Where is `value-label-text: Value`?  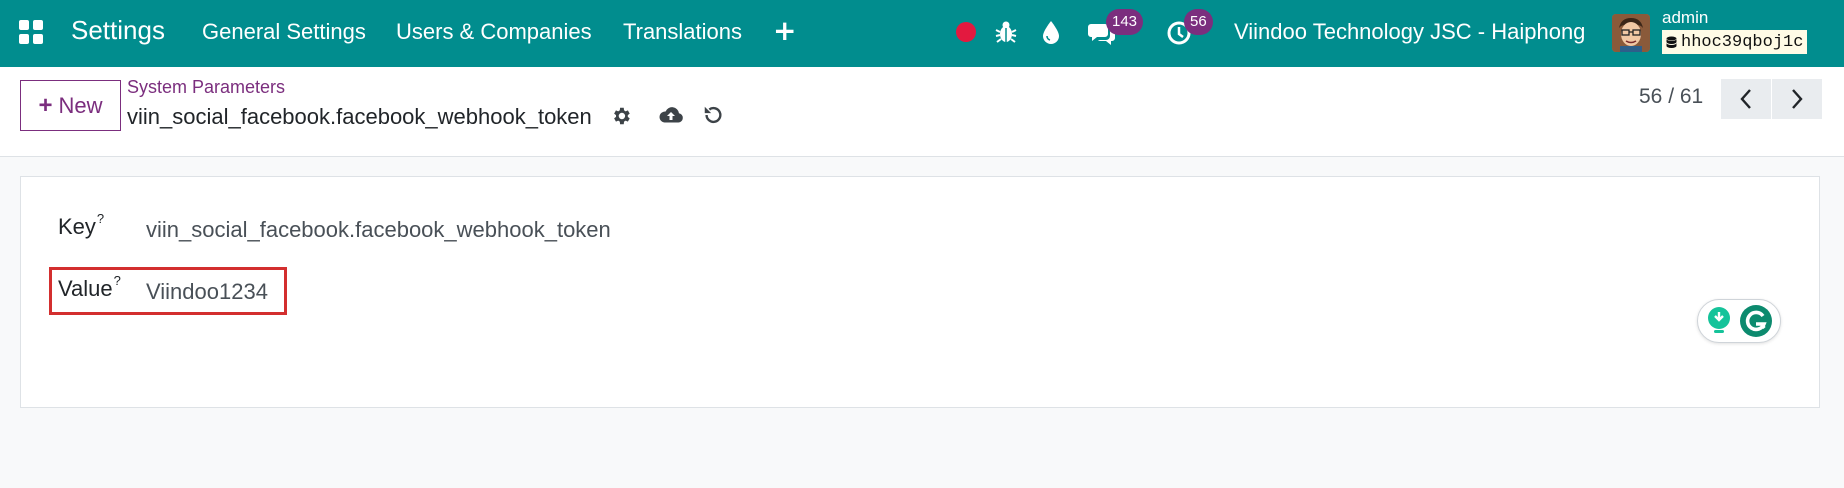 value-label-text: Value is located at coordinates (85, 288).